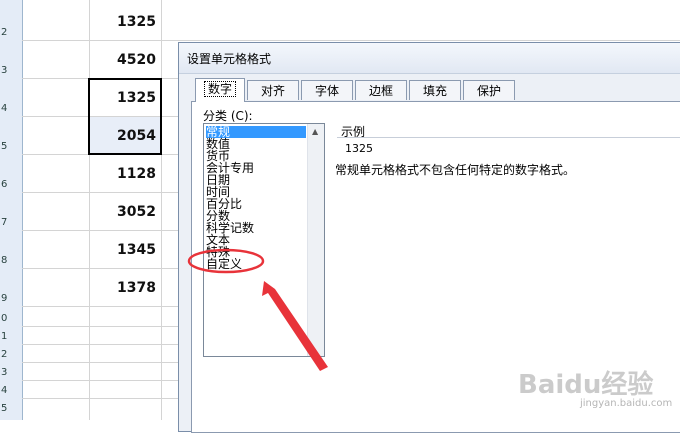 The height and width of the screenshot is (433, 680). Describe the element at coordinates (125, 22) in the screenshot. I see `cell-value: 1325` at that location.